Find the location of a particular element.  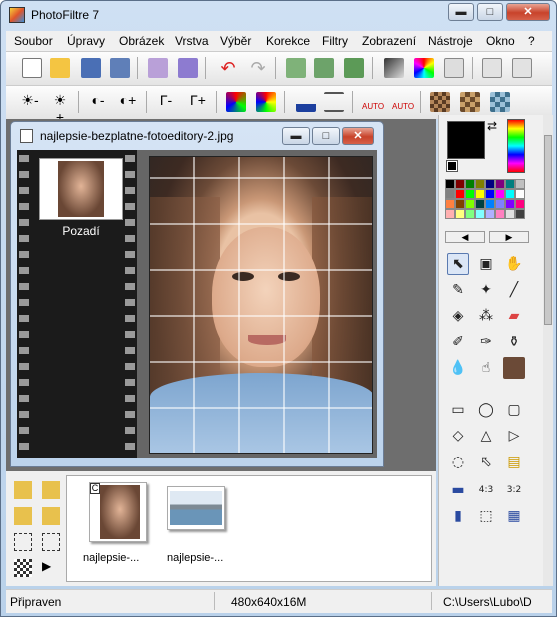

stamp-icon is located at coordinates (454, 68).